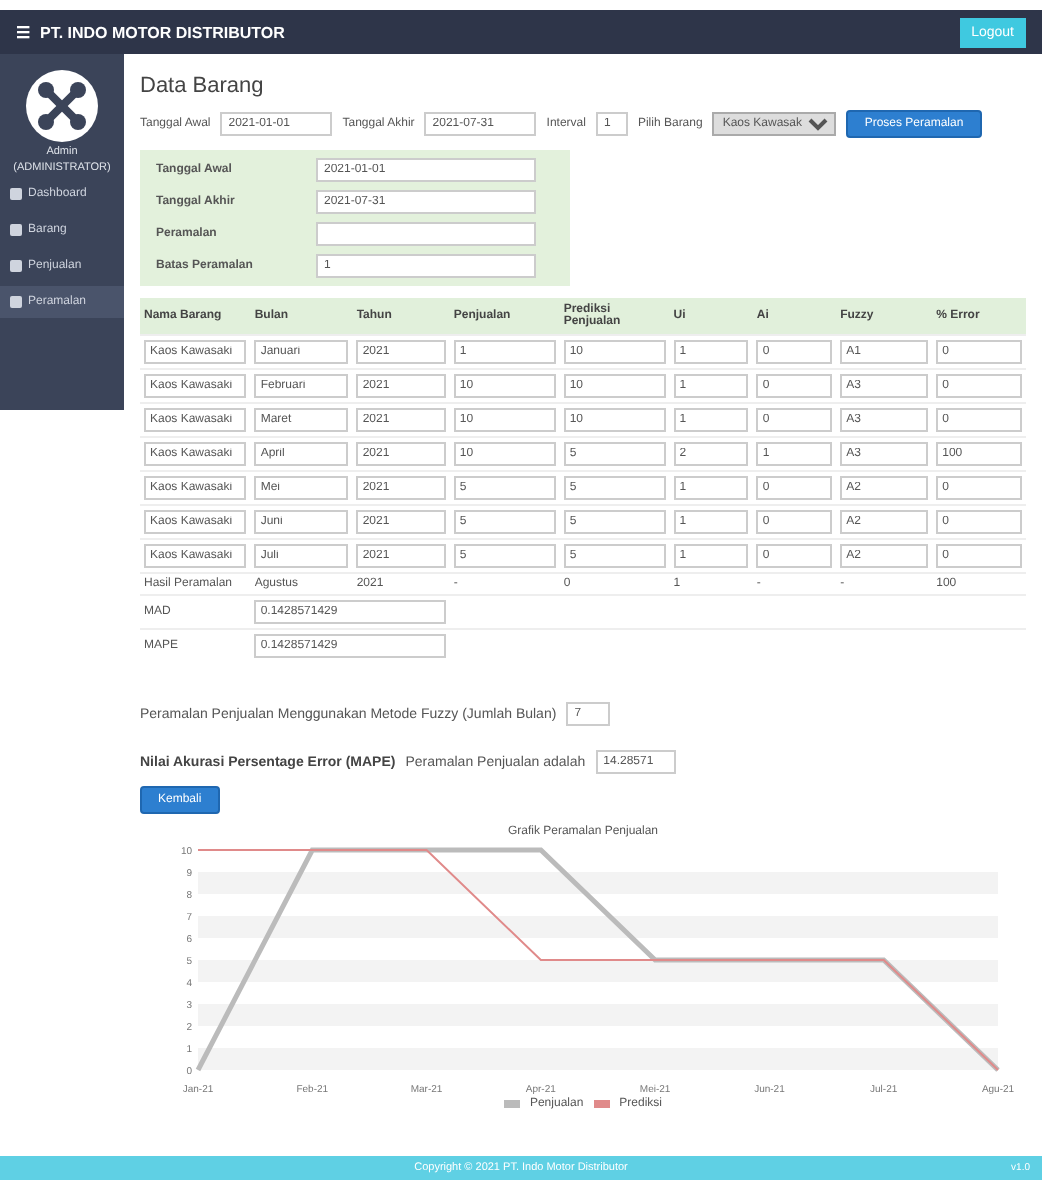  I want to click on page-title: Data Barang, so click(203, 86).